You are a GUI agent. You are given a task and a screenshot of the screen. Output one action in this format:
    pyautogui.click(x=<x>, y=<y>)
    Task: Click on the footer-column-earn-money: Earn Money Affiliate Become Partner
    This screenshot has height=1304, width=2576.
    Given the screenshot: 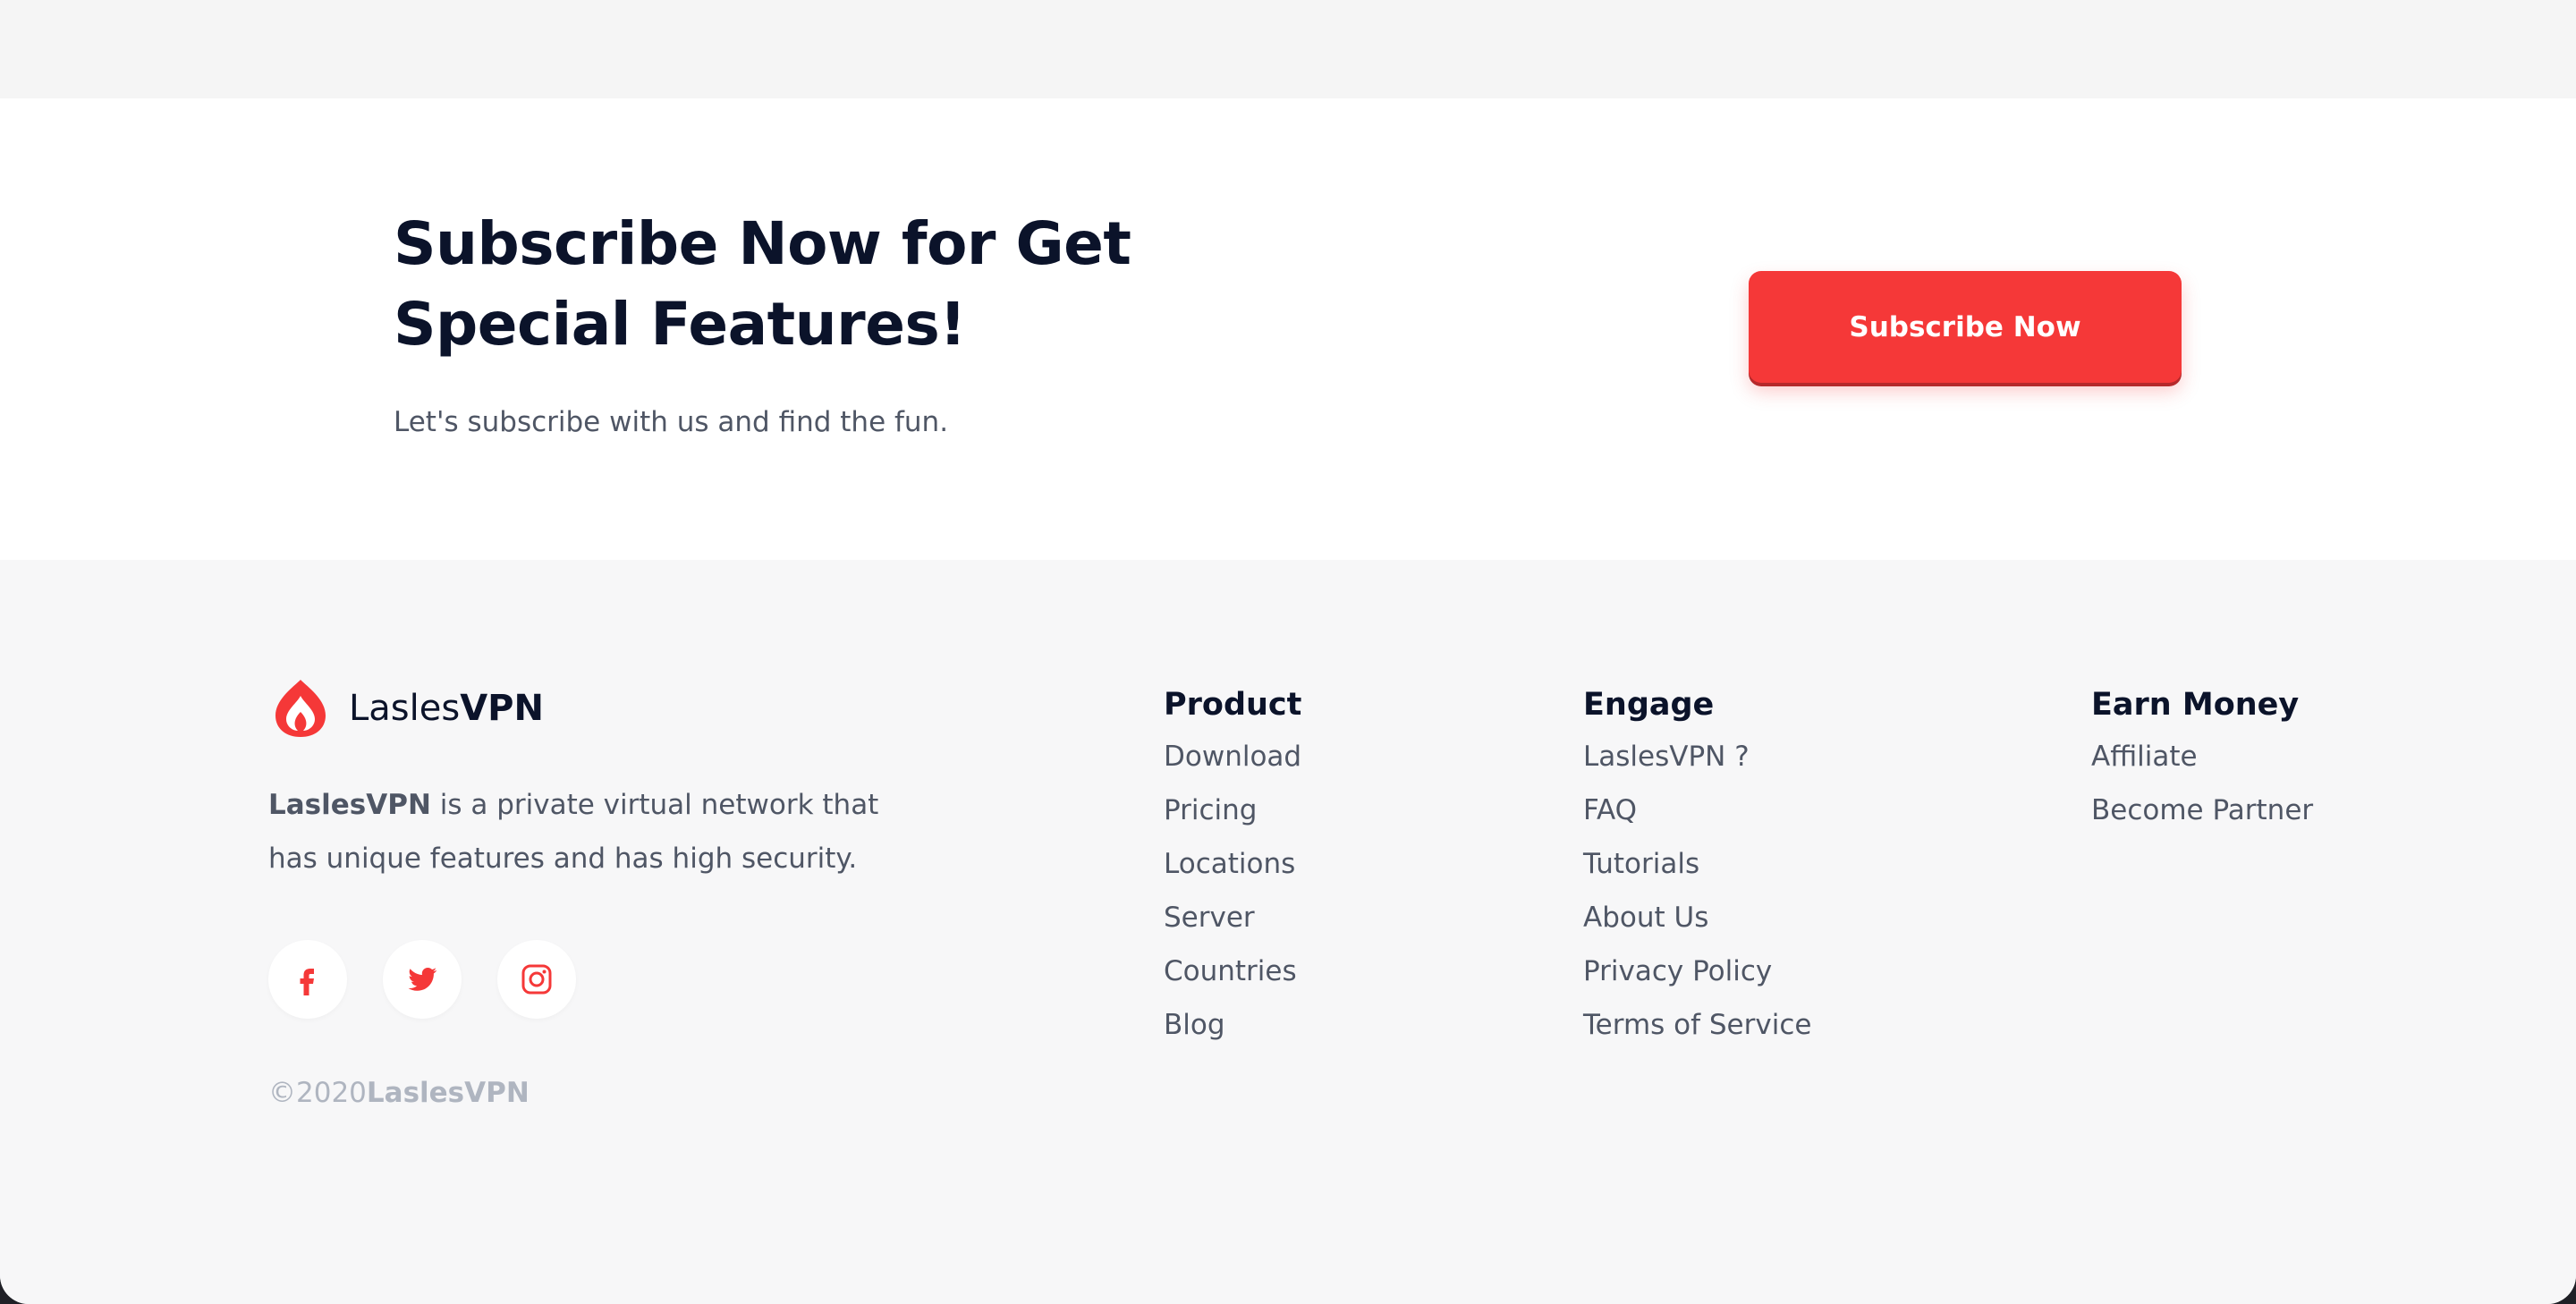 What is the action you would take?
    pyautogui.click(x=2202, y=761)
    